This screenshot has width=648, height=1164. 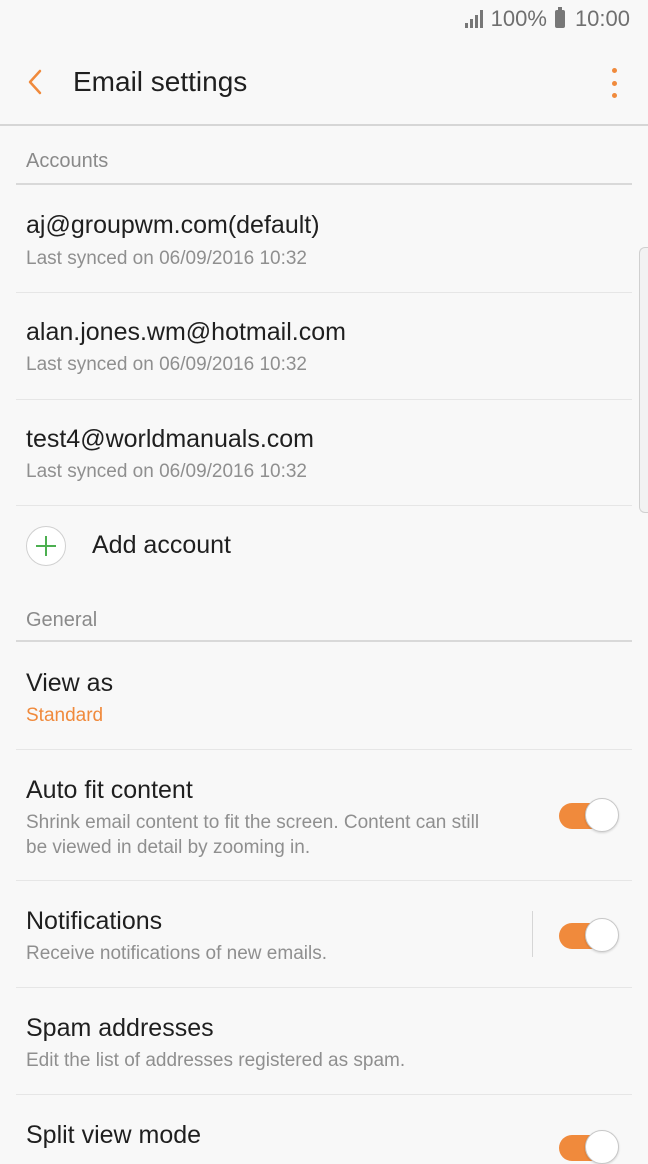 I want to click on signal-icon, so click(x=473, y=19).